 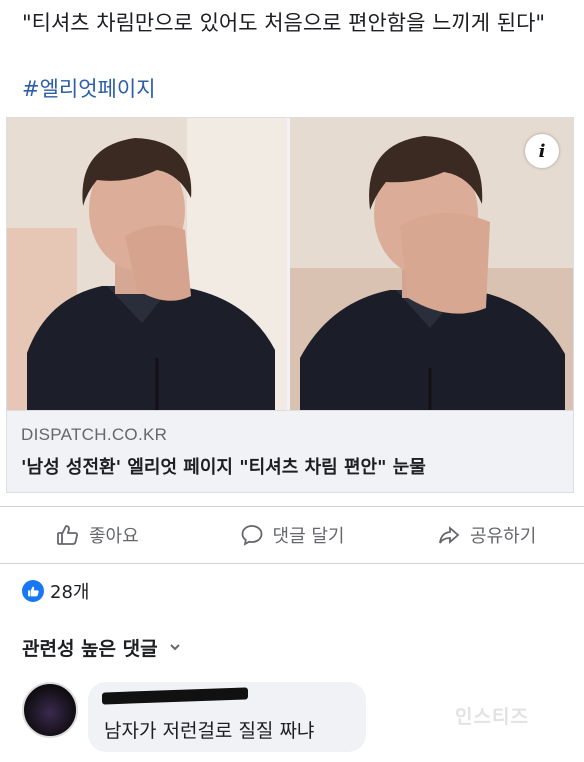 I want to click on like-label: 좋아요, so click(x=113, y=536).